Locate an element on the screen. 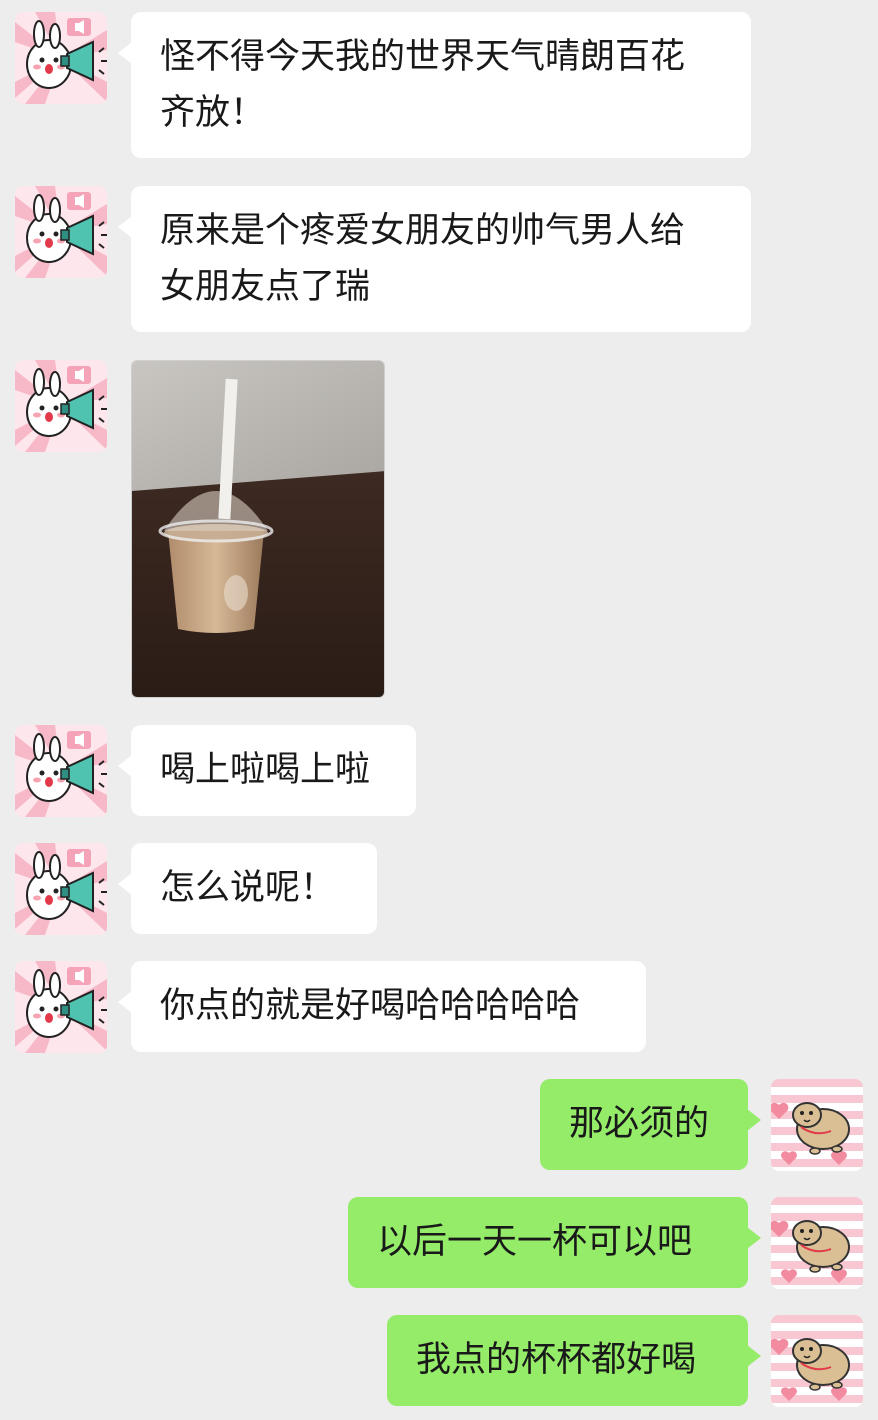  message-bubble: 以后一天一杯可以吧 is located at coordinates (554, 1242).